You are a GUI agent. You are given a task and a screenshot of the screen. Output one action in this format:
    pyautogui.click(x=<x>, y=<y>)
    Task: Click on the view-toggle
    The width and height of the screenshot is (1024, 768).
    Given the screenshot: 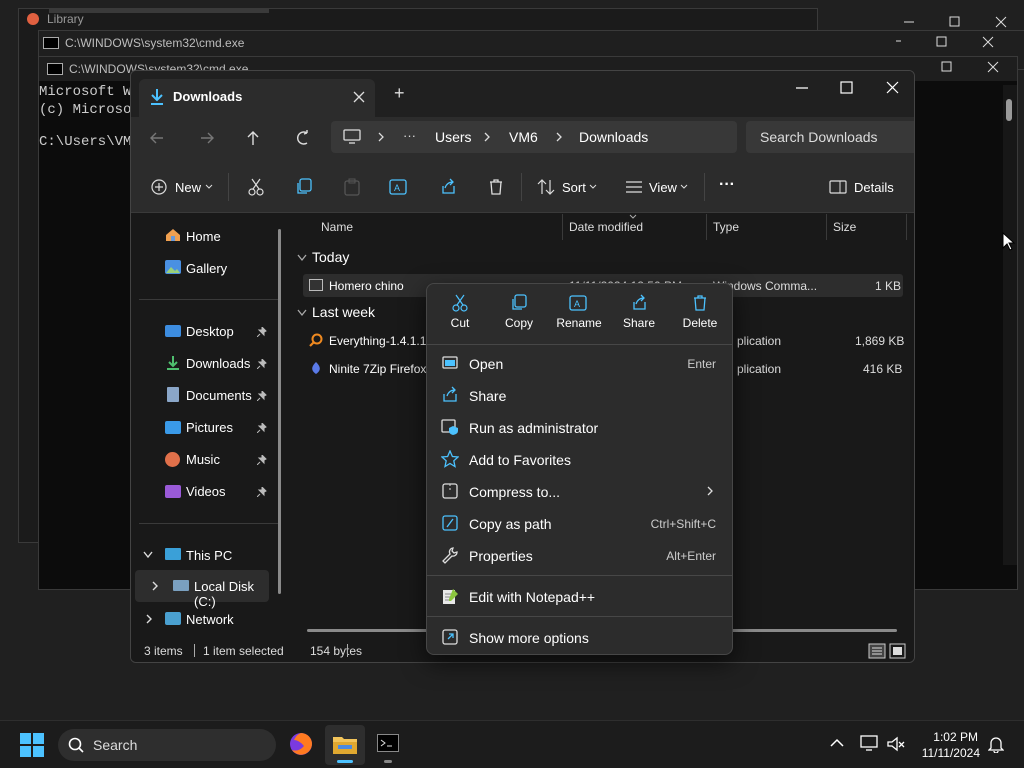 What is the action you would take?
    pyautogui.click(x=887, y=651)
    